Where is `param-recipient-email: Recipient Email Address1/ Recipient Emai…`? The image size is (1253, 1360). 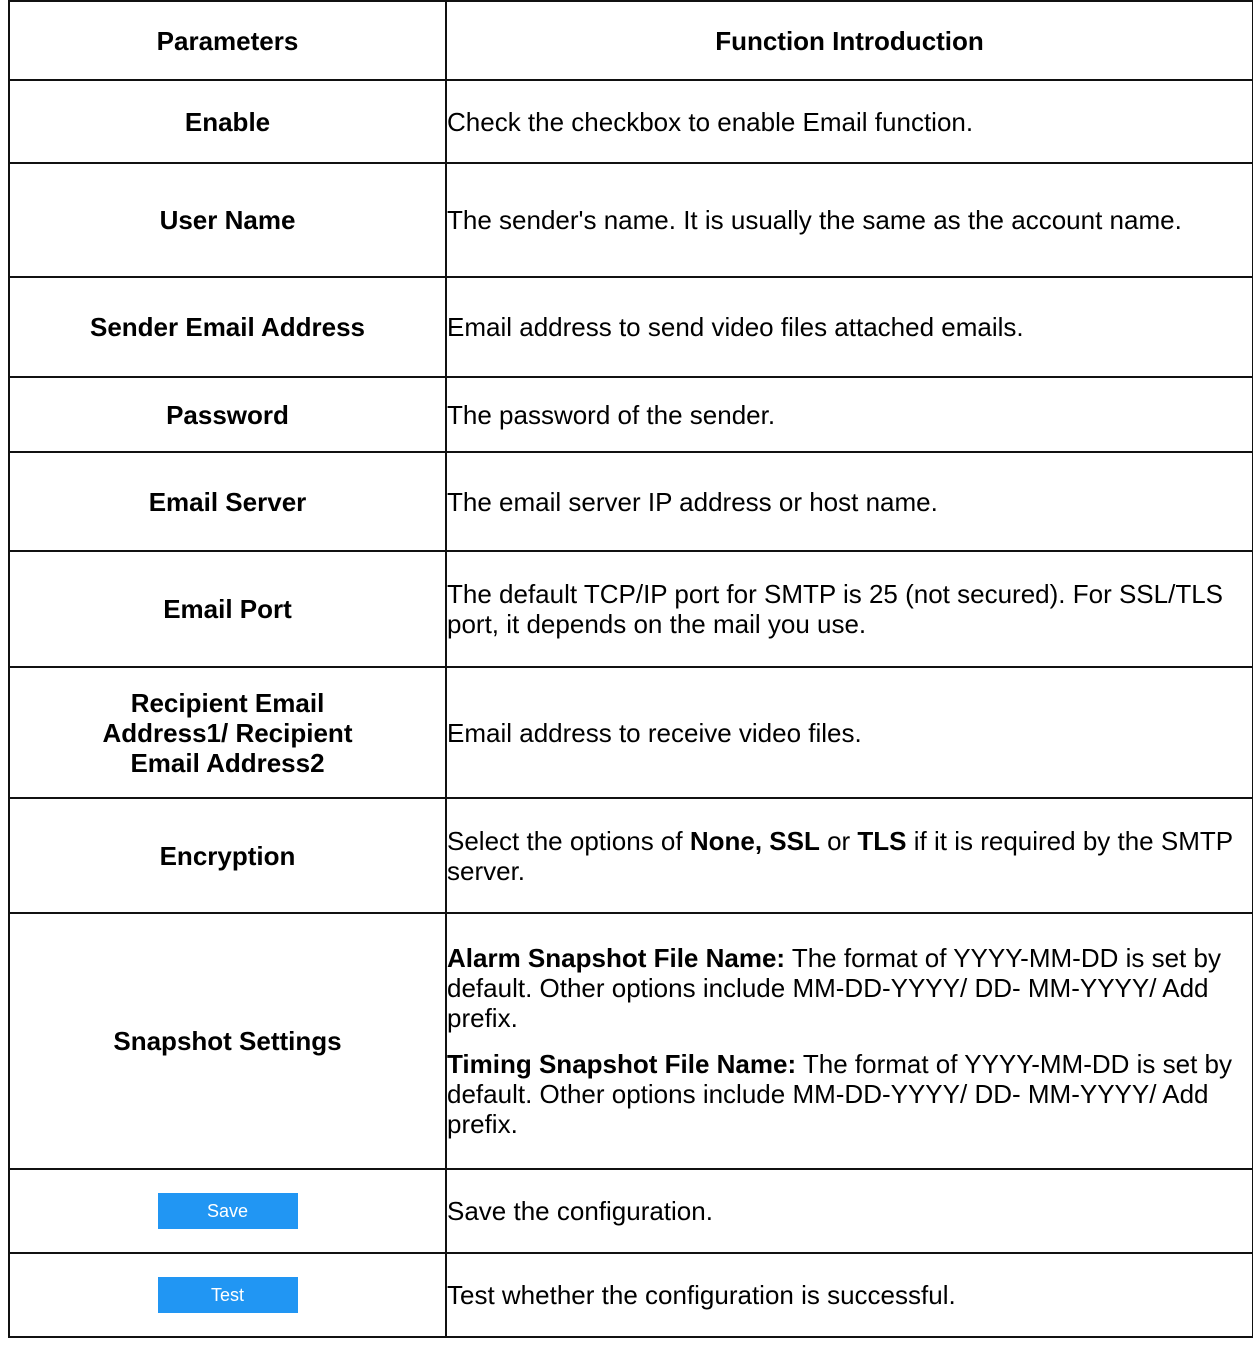 param-recipient-email: Recipient Email Address1/ Recipient Emai… is located at coordinates (227, 732).